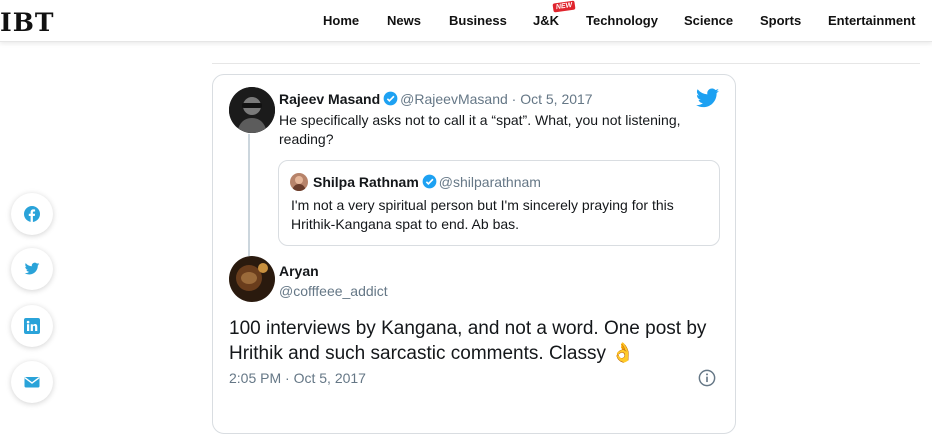 Image resolution: width=932 pixels, height=434 pixels. I want to click on linkedin-icon, so click(32, 326).